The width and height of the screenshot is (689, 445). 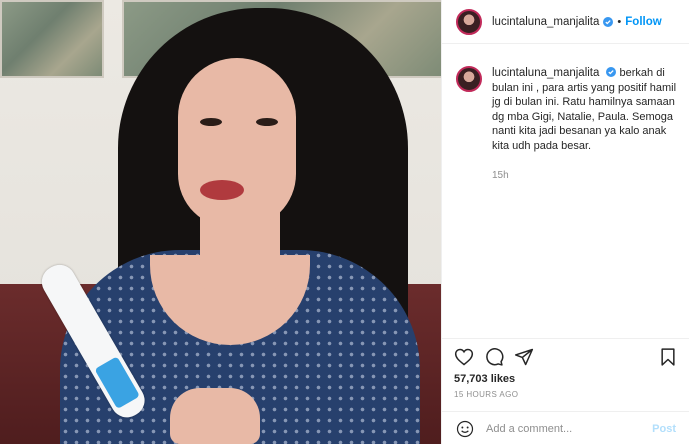 I want to click on caption-username: lucintaluna_manjalita, so click(x=545, y=73).